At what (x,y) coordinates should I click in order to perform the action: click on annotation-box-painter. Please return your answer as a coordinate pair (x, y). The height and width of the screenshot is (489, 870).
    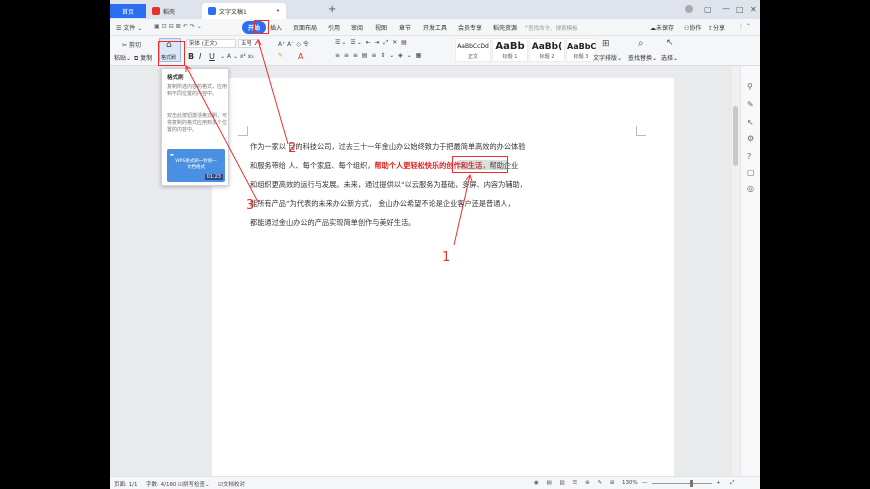
    Looking at the image, I should click on (171, 53).